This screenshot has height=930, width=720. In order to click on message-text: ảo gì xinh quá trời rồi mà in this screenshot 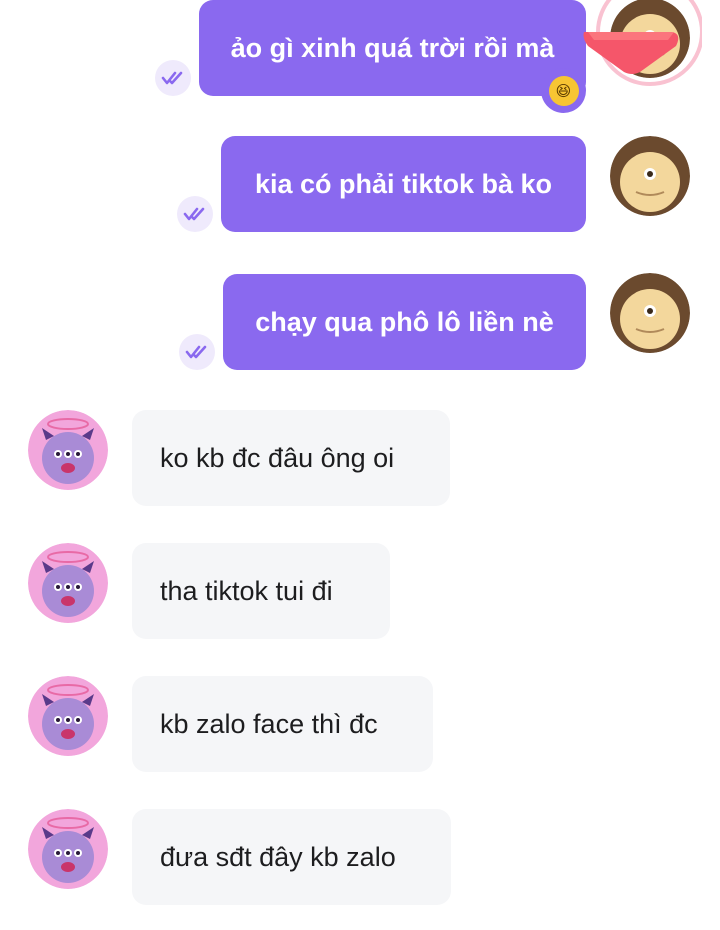, I will do `click(392, 47)`.